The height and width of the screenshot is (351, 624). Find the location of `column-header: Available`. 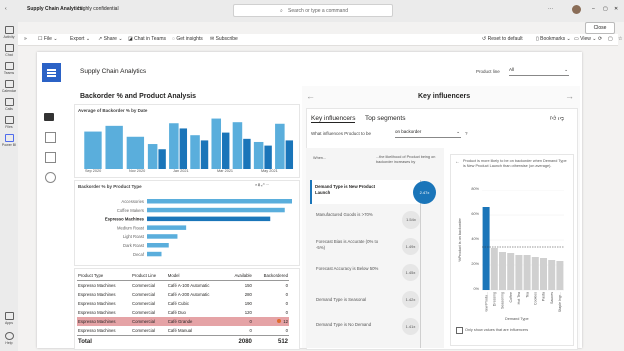

column-header: Available is located at coordinates (239, 276).